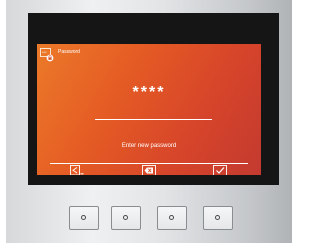 This screenshot has width=320, height=243. What do you see at coordinates (149, 170) in the screenshot?
I see `delete-icon` at bounding box center [149, 170].